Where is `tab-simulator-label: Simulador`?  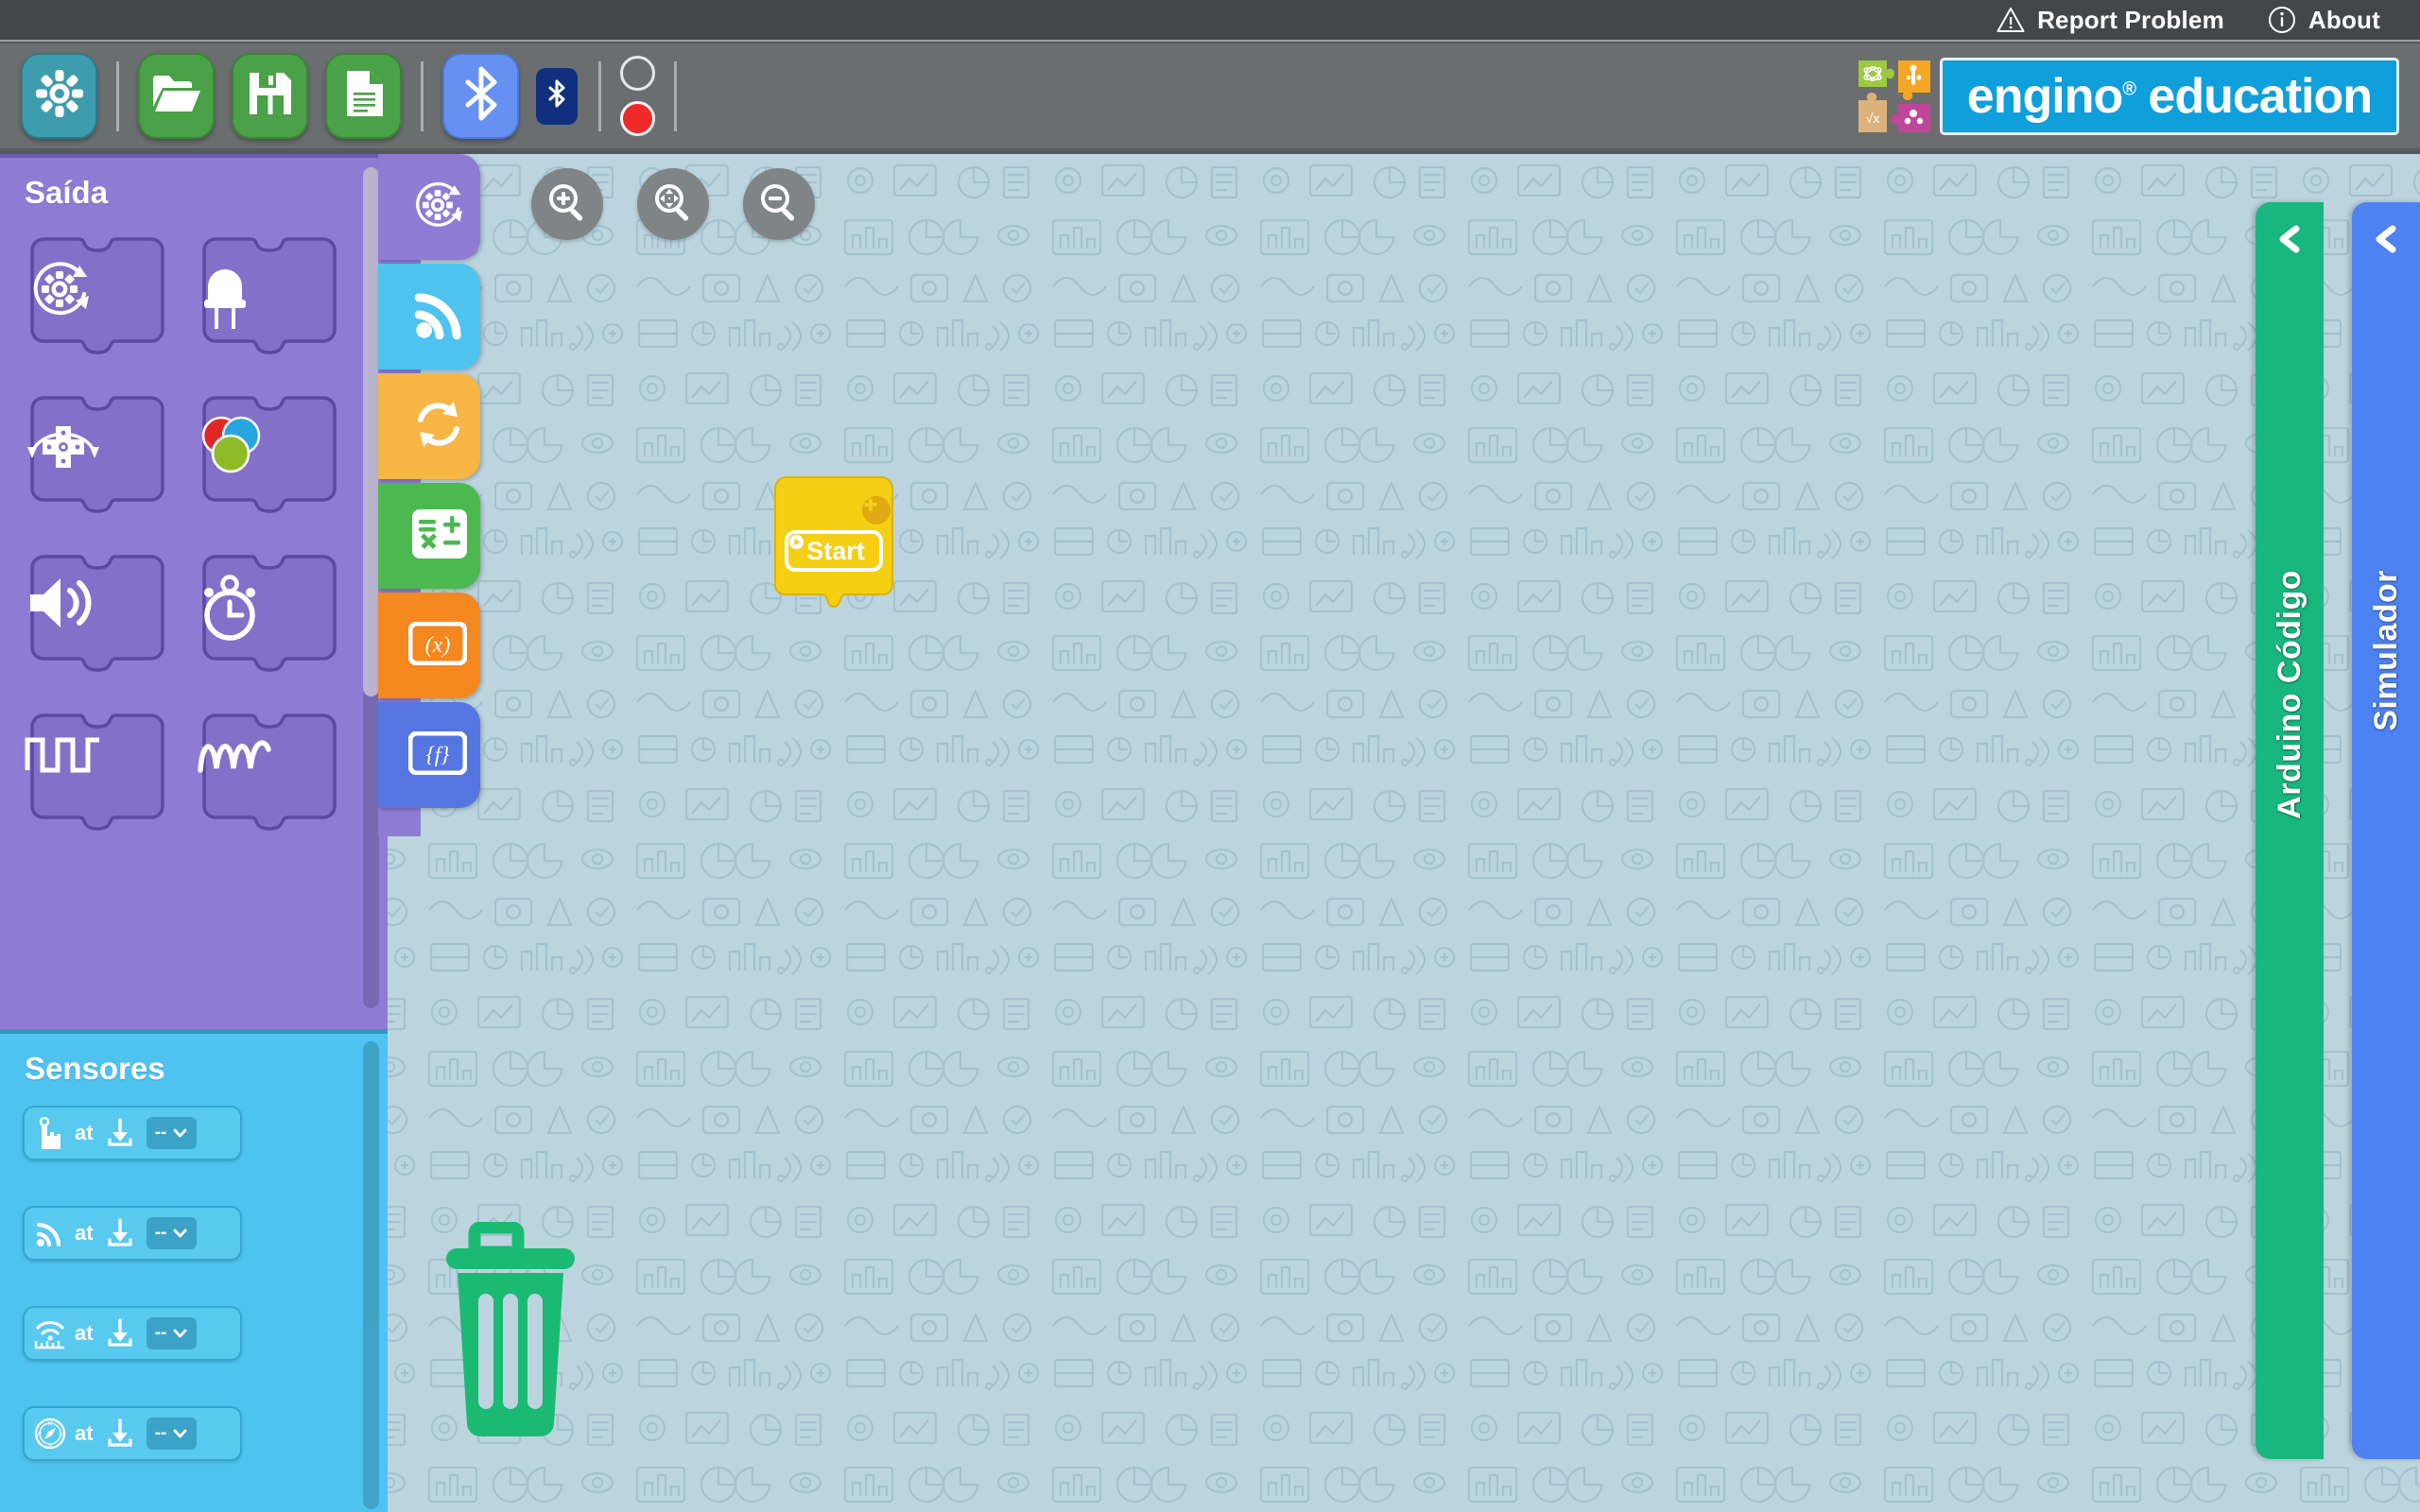 tab-simulator-label: Simulador is located at coordinates (2385, 650).